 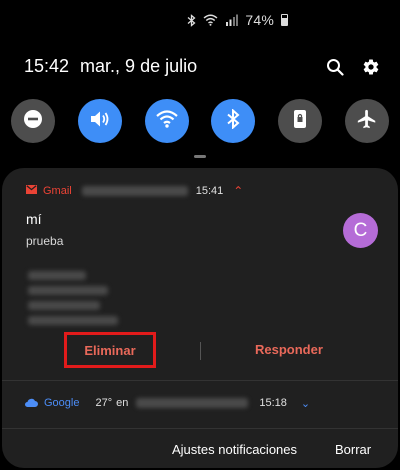 I want to click on delete-button: Eliminar, so click(x=110, y=350).